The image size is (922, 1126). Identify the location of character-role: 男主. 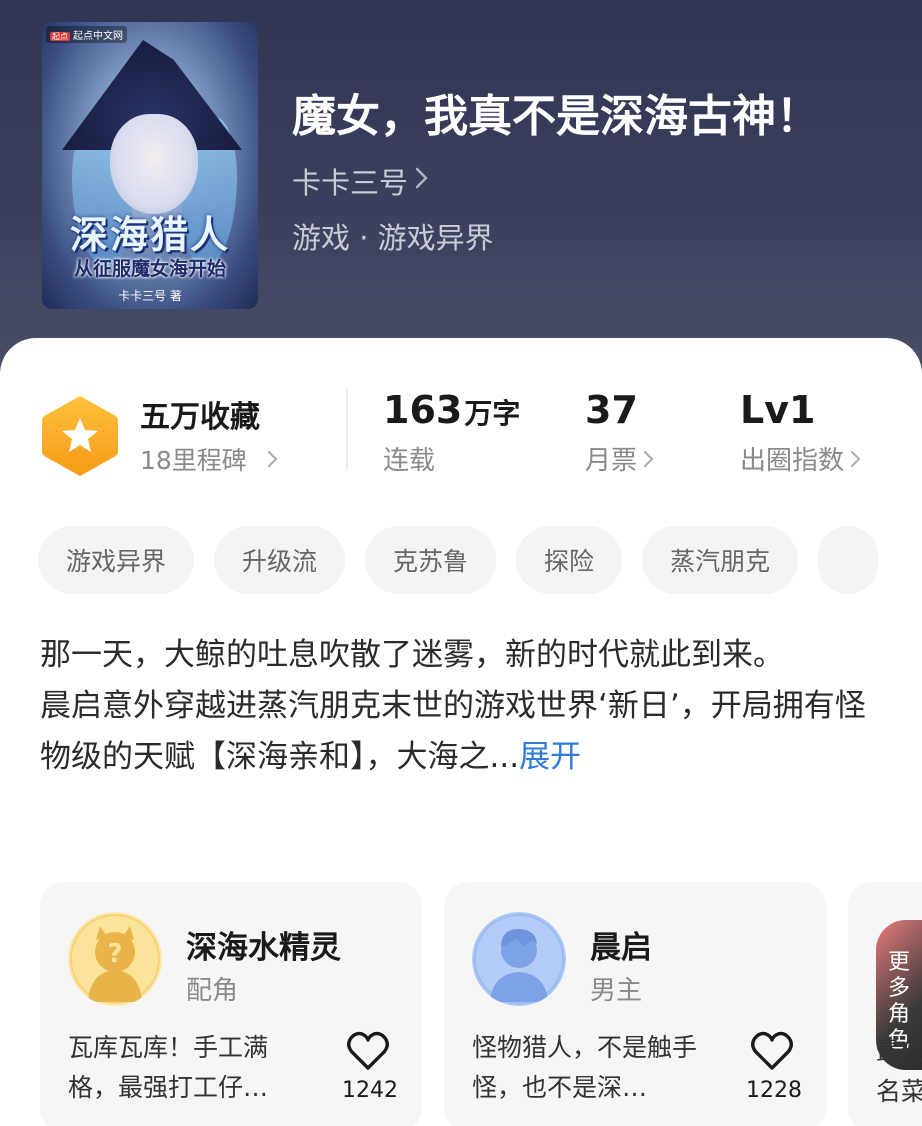
(616, 991).